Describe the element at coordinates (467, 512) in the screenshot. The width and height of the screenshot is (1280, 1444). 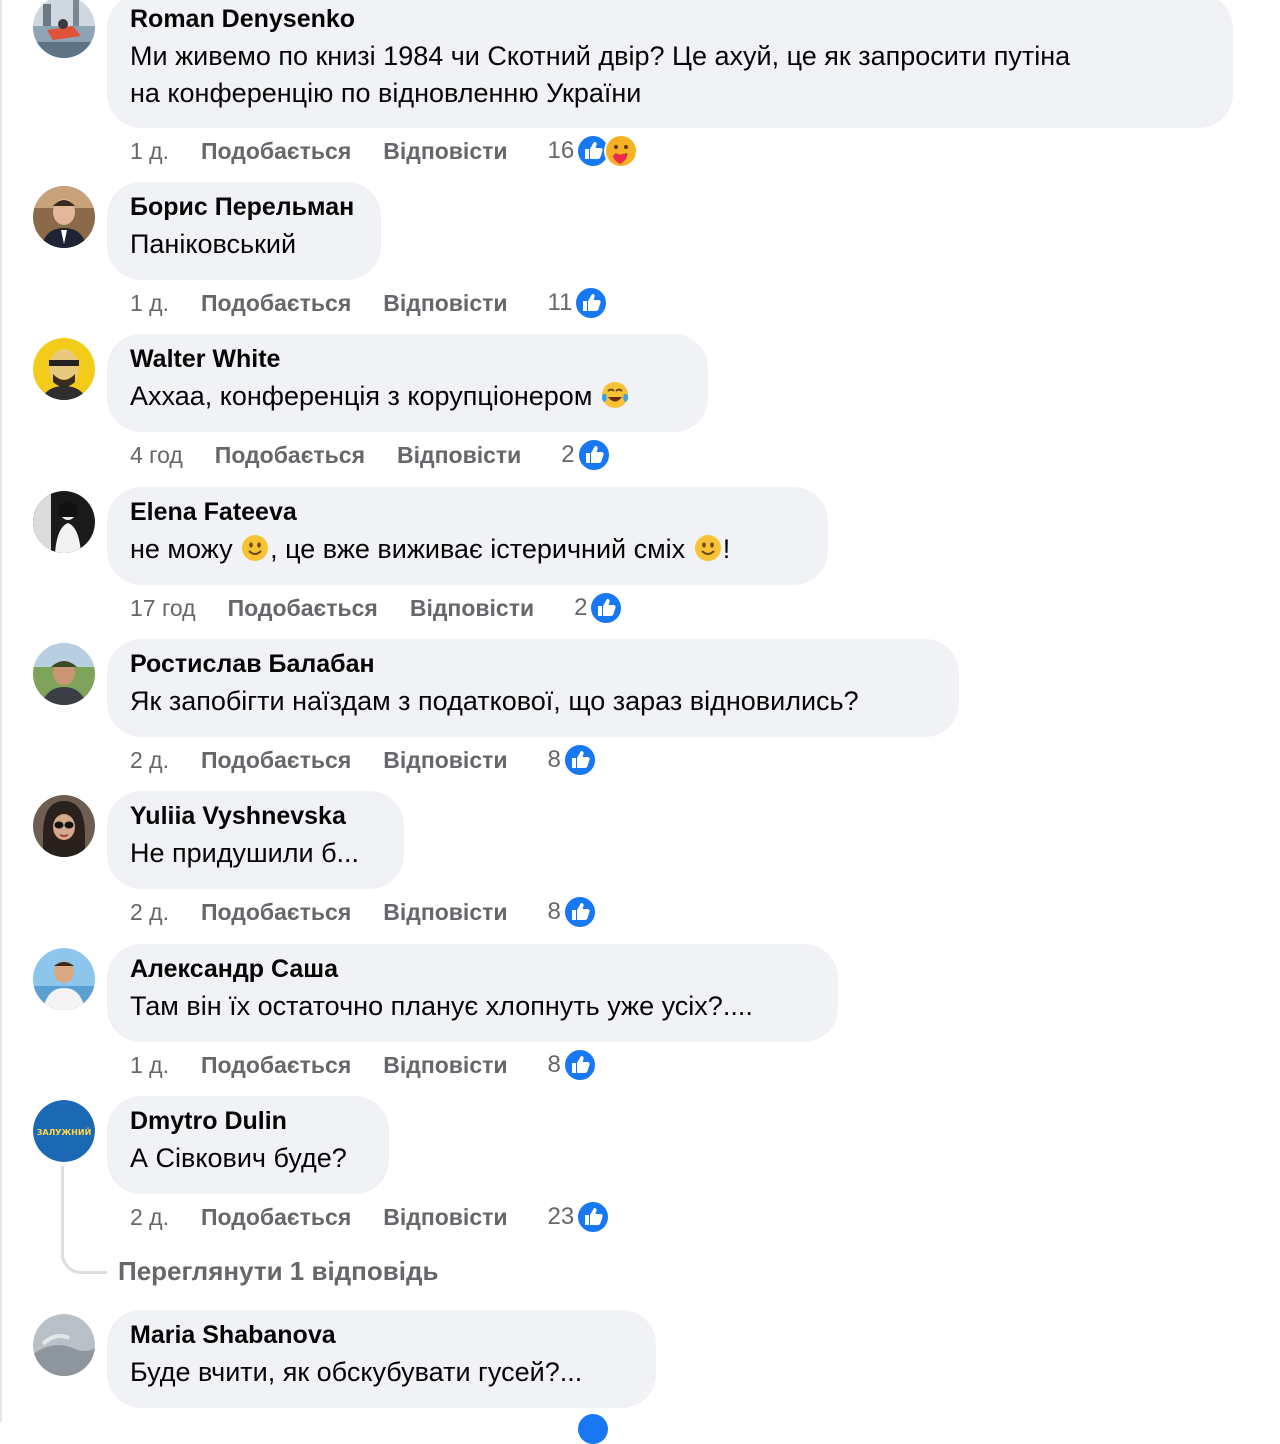
I see `comment-author: Elena Fateeva` at that location.